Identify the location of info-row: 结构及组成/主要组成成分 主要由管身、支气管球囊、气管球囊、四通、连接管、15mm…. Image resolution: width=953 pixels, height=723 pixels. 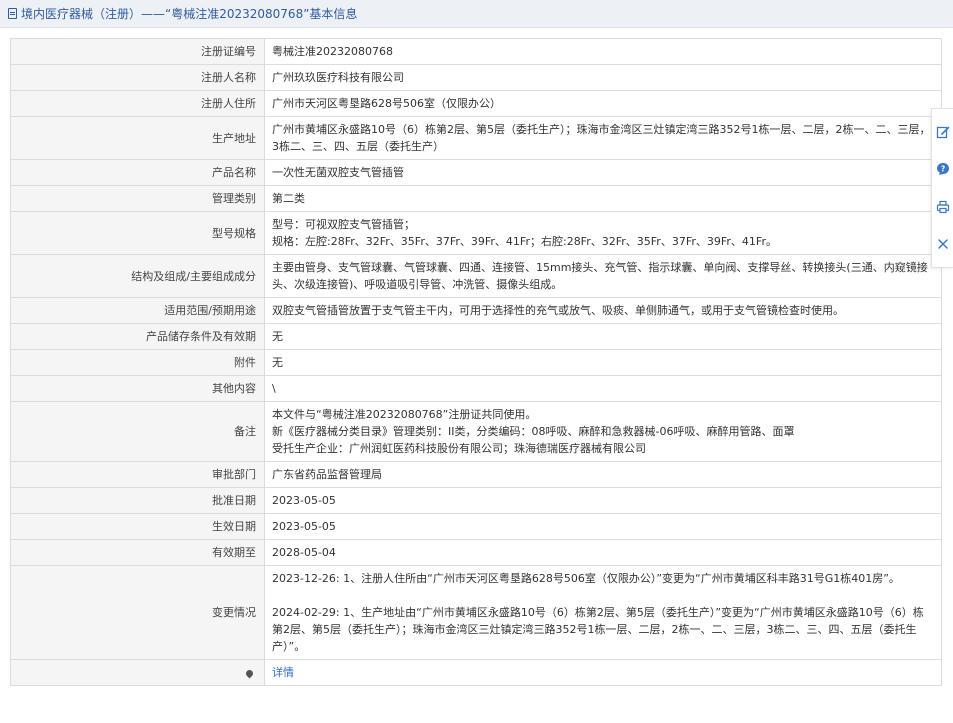
(476, 276).